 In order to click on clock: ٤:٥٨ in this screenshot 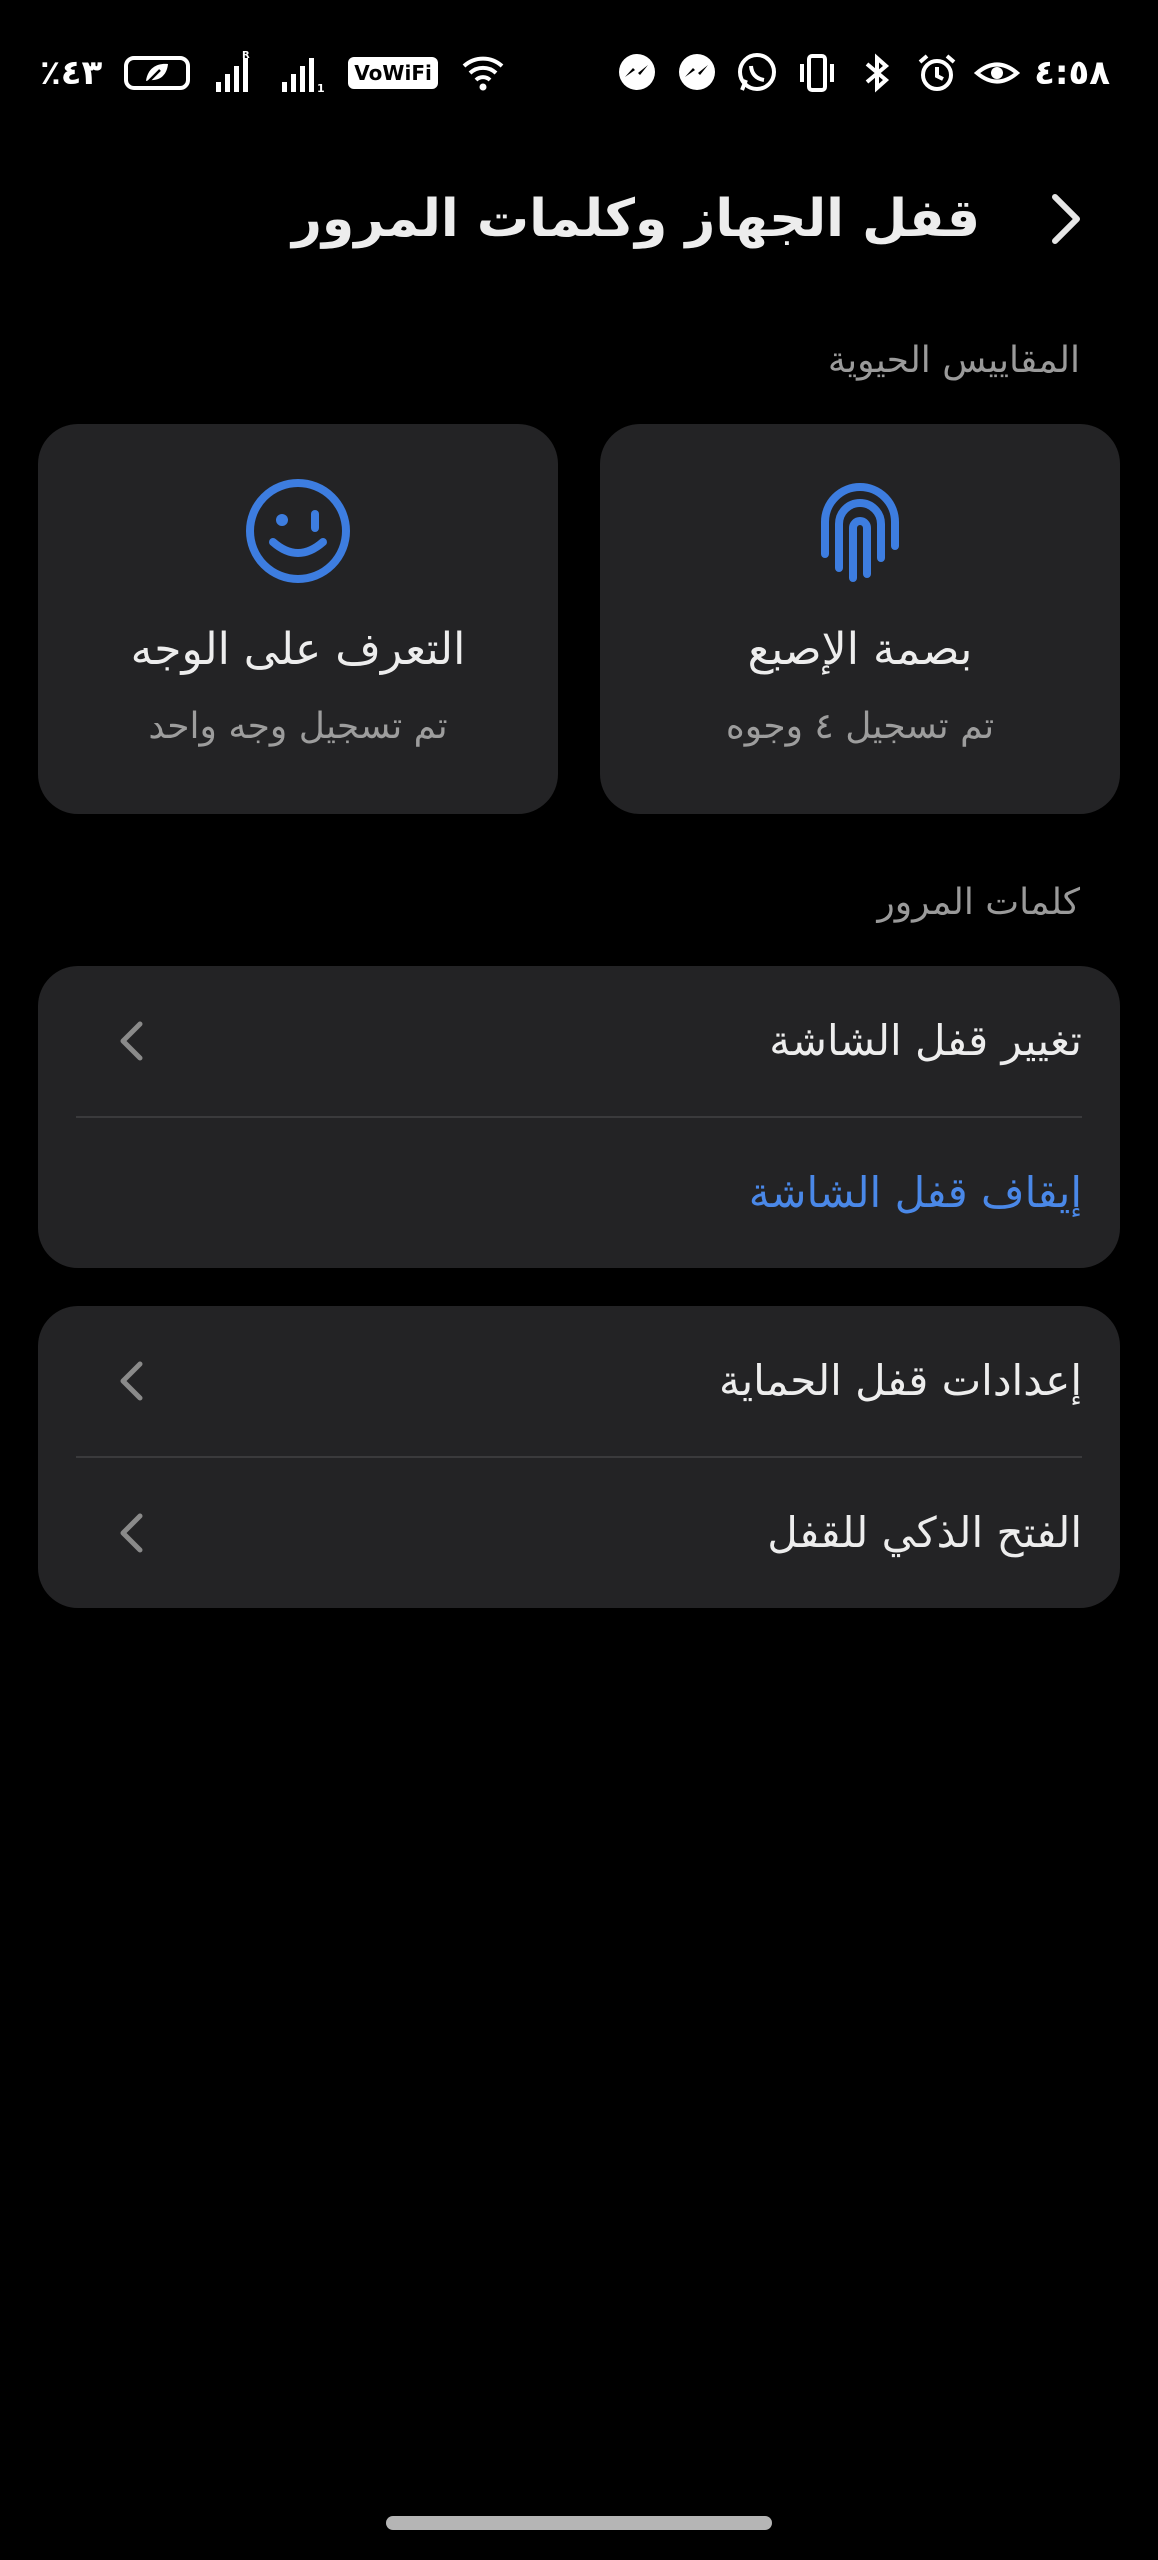, I will do `click(1072, 73)`.